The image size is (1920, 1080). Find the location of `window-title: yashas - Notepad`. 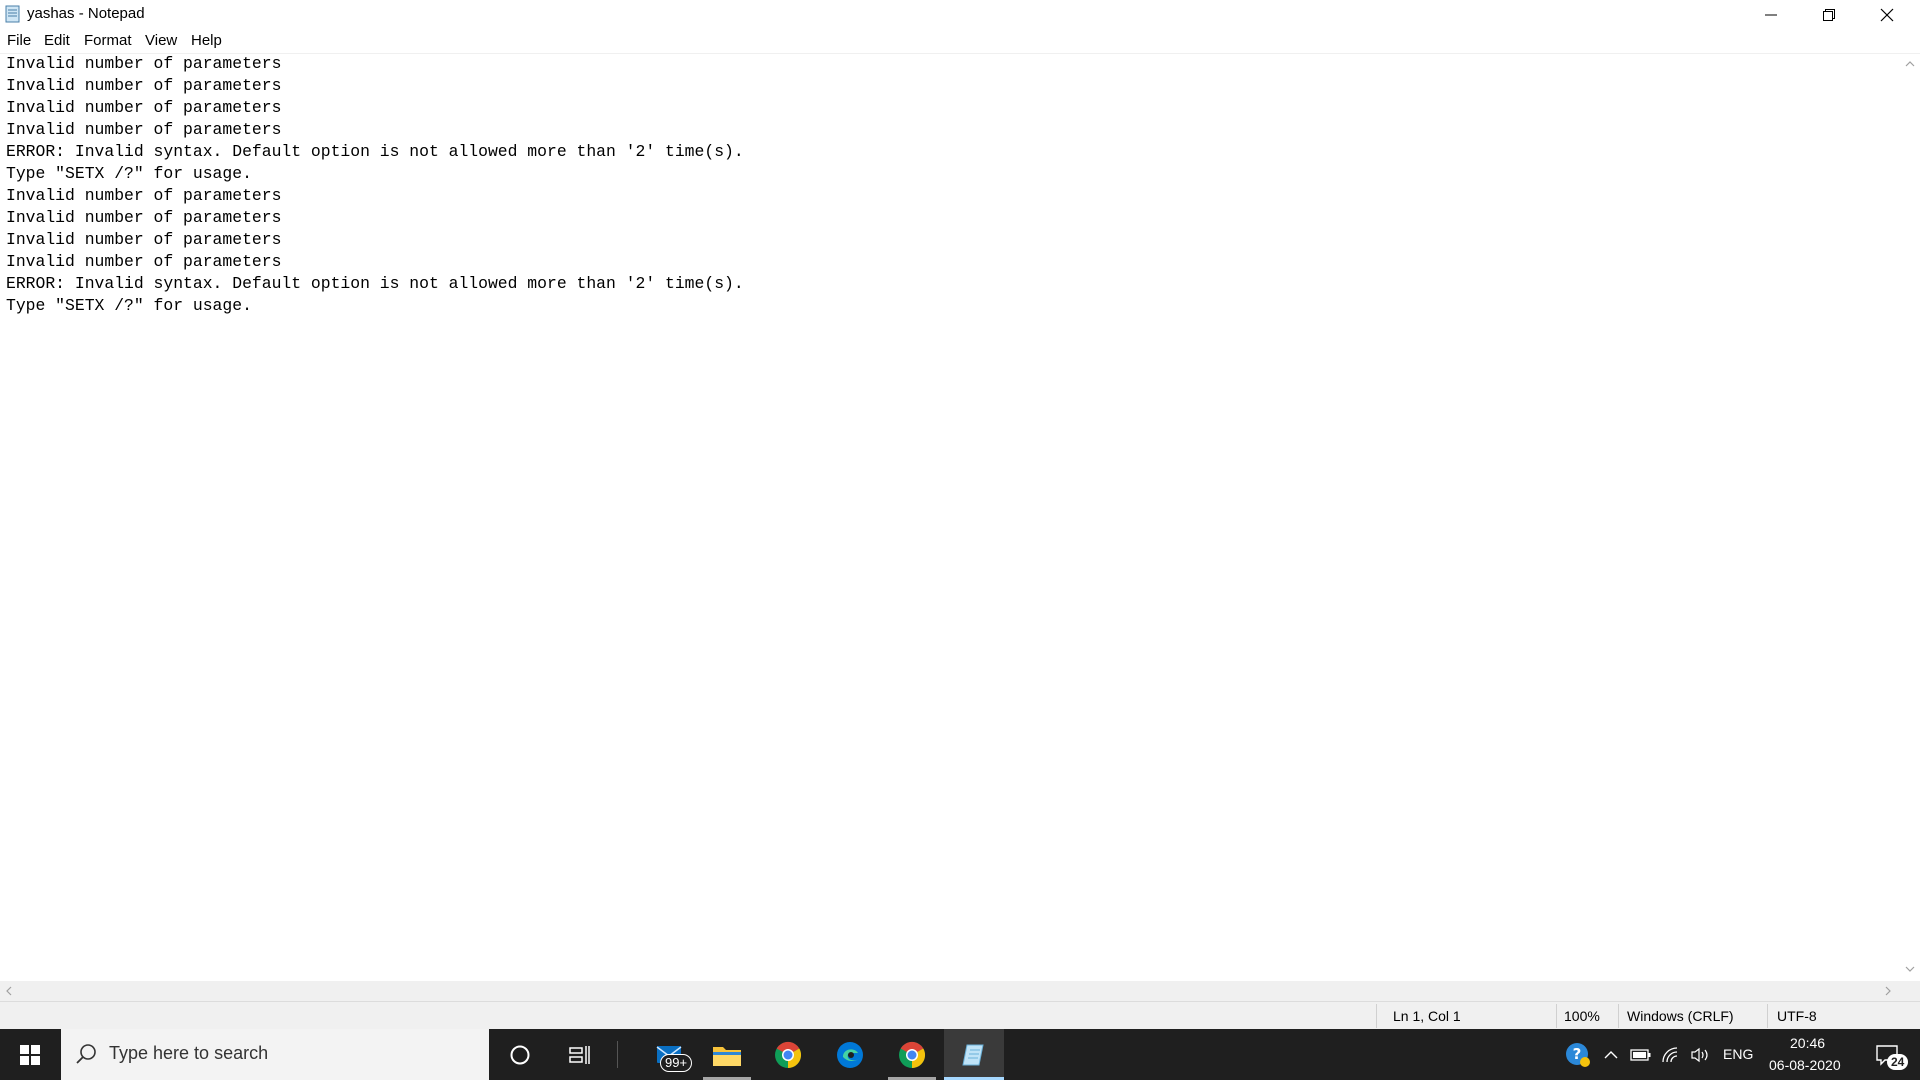

window-title: yashas - Notepad is located at coordinates (86, 13).